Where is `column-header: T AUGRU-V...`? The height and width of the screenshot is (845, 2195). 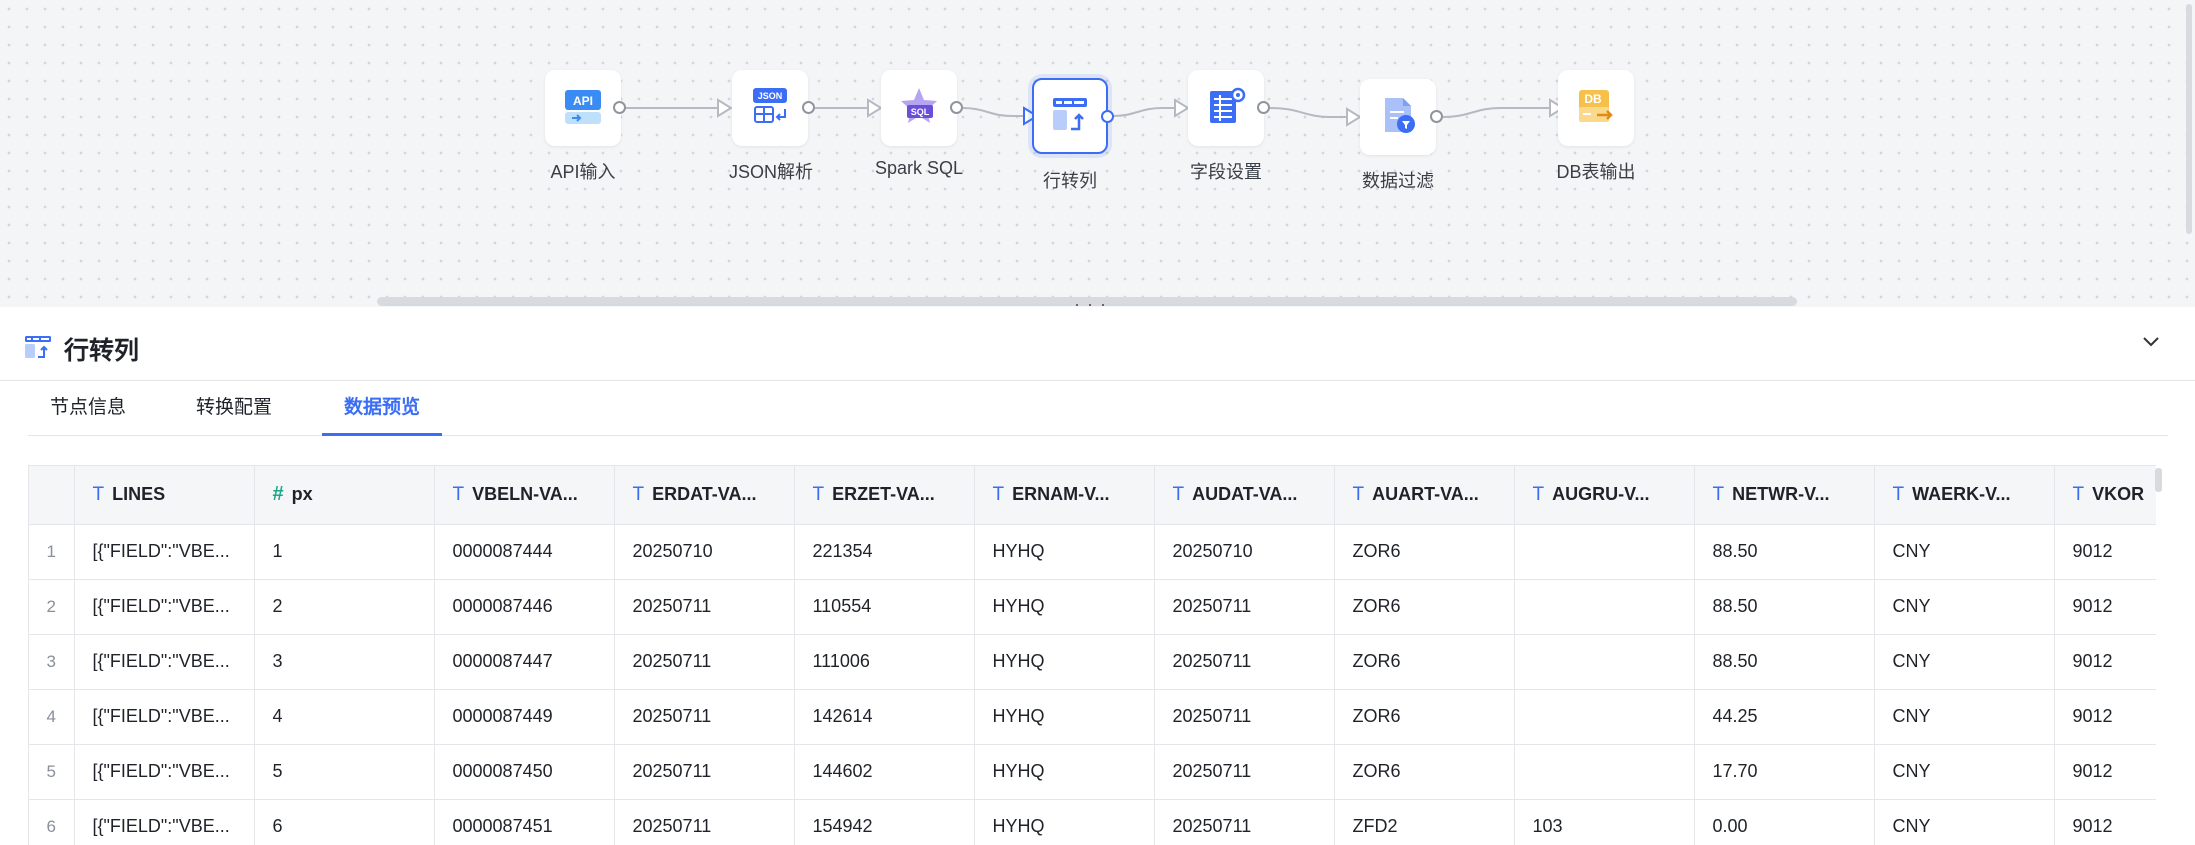
column-header: T AUGRU-V... is located at coordinates (1604, 495).